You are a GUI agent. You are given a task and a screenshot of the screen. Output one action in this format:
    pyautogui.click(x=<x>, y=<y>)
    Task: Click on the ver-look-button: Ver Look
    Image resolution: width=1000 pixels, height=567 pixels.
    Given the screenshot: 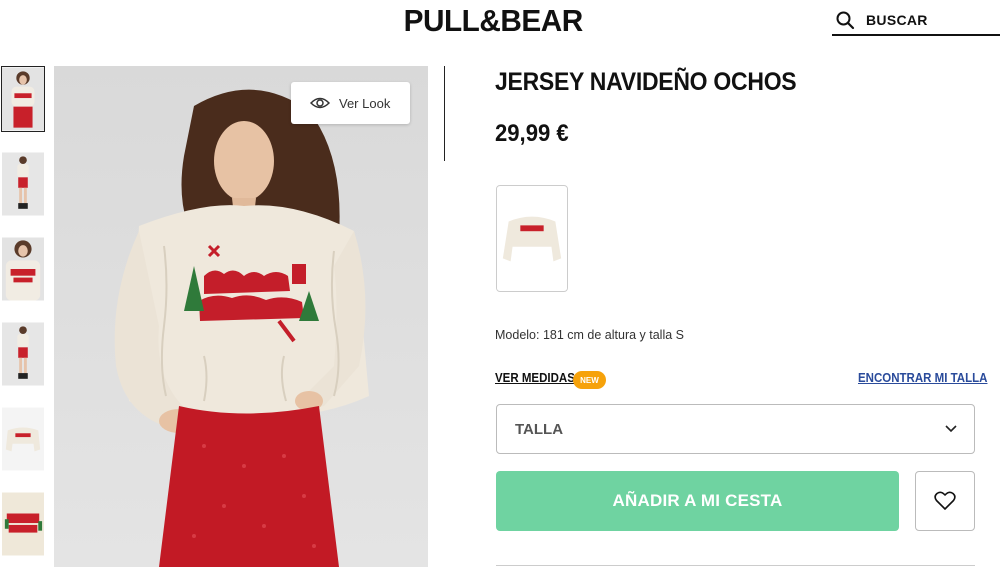 What is the action you would take?
    pyautogui.click(x=350, y=103)
    